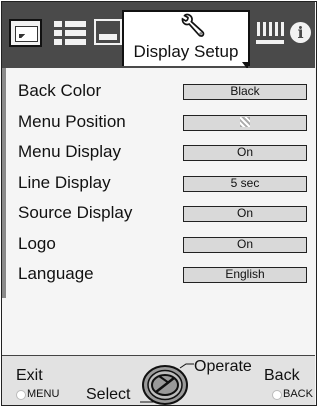 Image resolution: width=320 pixels, height=409 pixels. What do you see at coordinates (158, 115) in the screenshot?
I see `menu-item-menu-position: Menu Position` at bounding box center [158, 115].